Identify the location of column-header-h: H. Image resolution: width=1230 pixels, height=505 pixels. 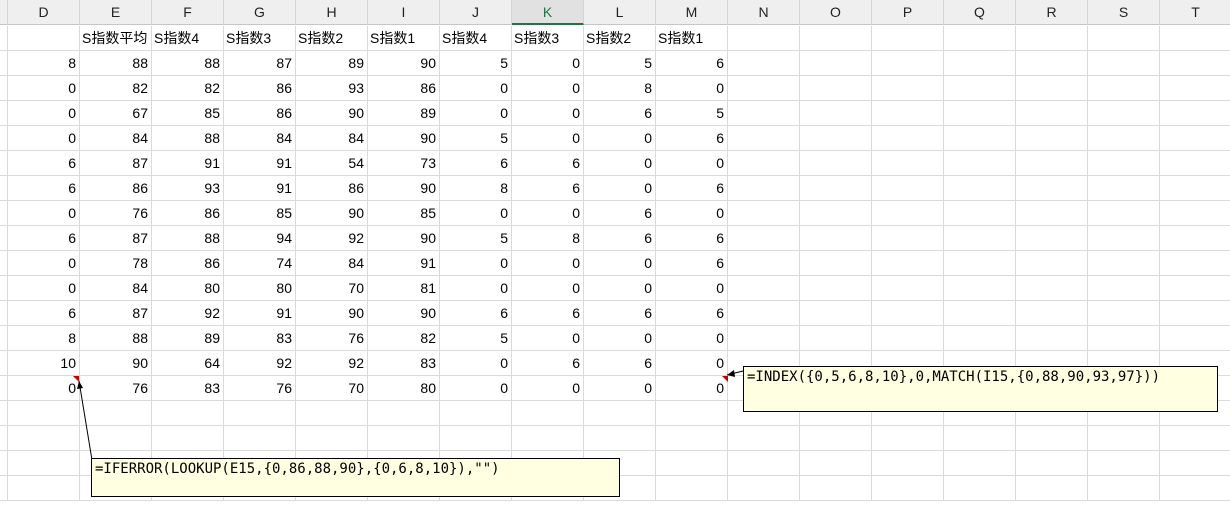
(332, 12).